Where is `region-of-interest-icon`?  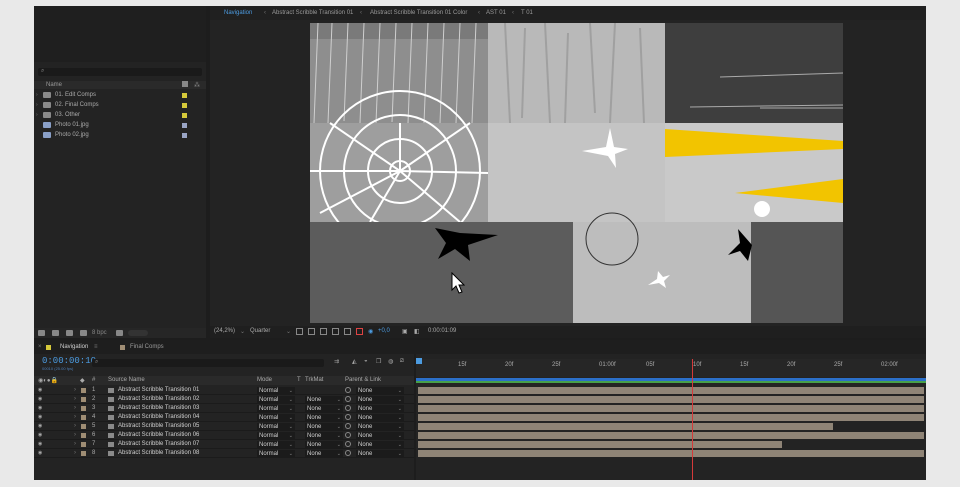
region-of-interest-icon is located at coordinates (335, 331).